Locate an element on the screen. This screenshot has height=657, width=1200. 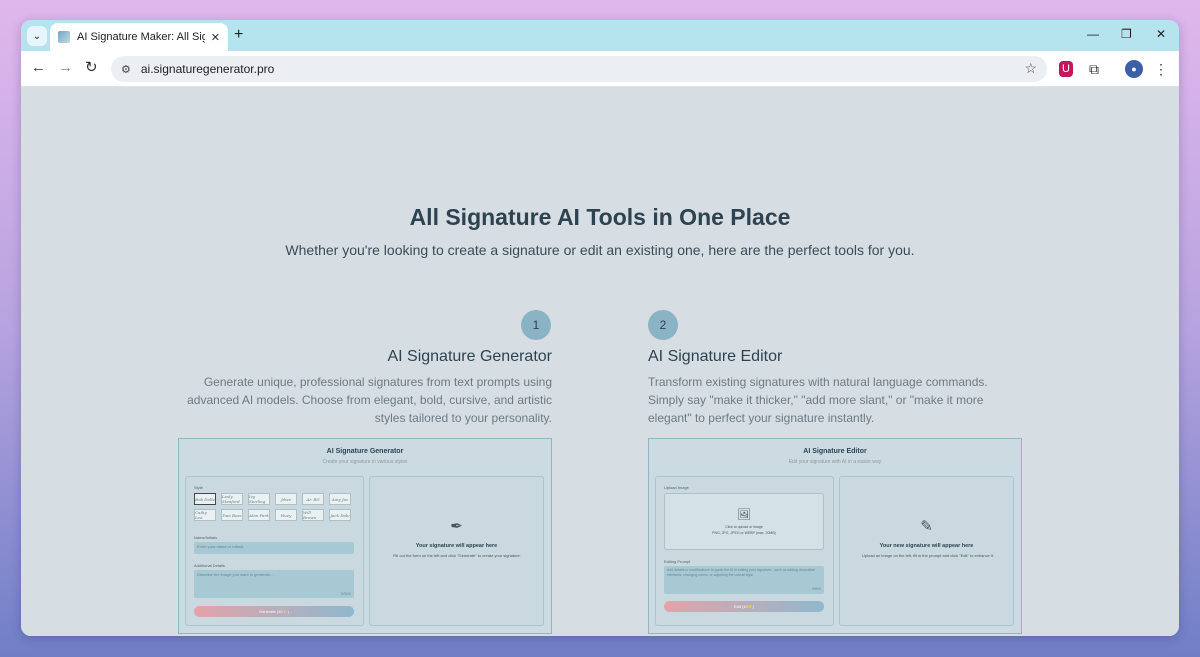
prompt-label: Editing Prompt is located at coordinates (677, 561).